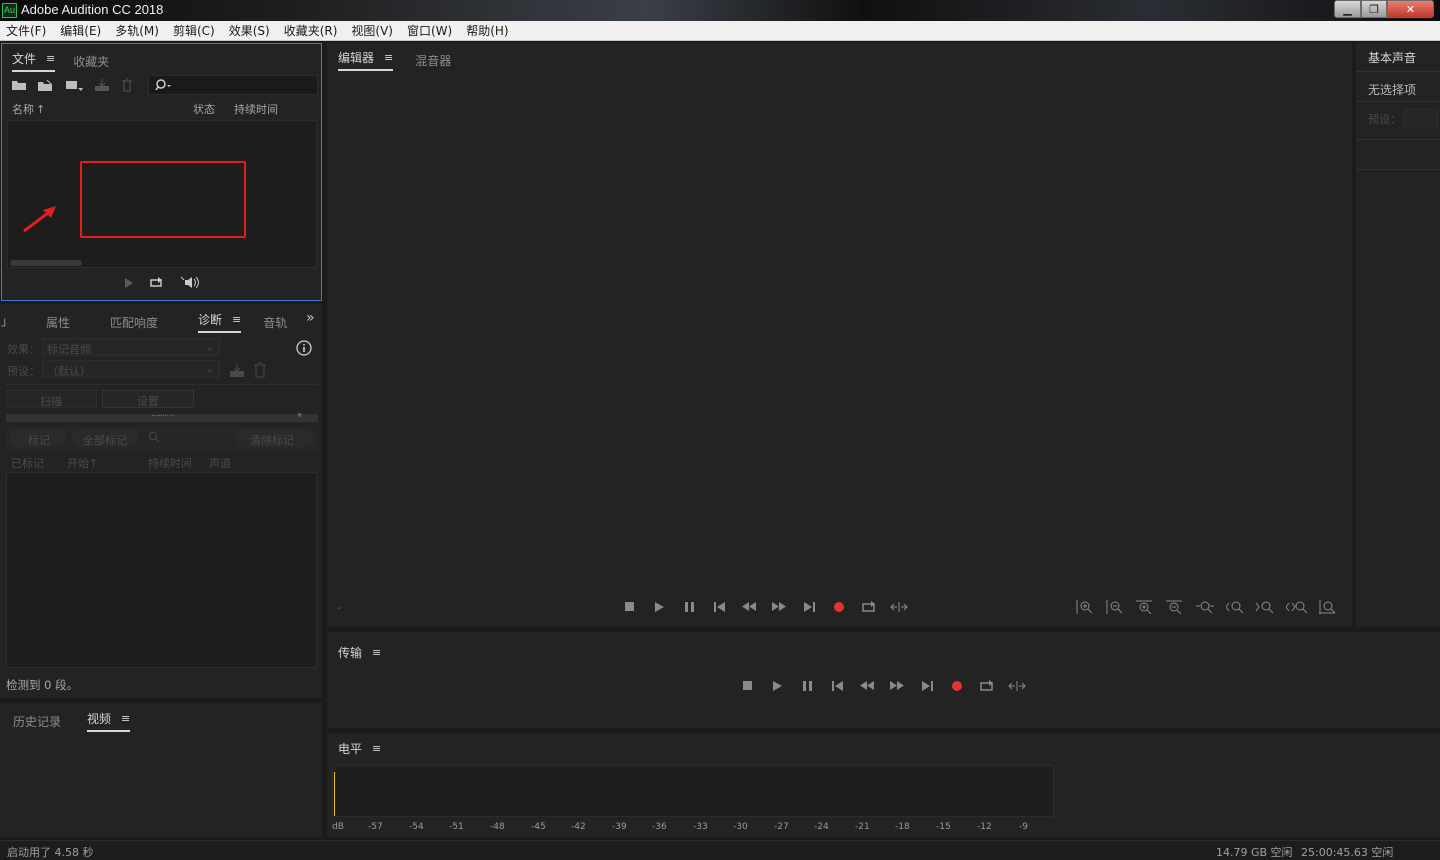 This screenshot has width=1440, height=860. Describe the element at coordinates (984, 827) in the screenshot. I see `scale-label: -12` at that location.